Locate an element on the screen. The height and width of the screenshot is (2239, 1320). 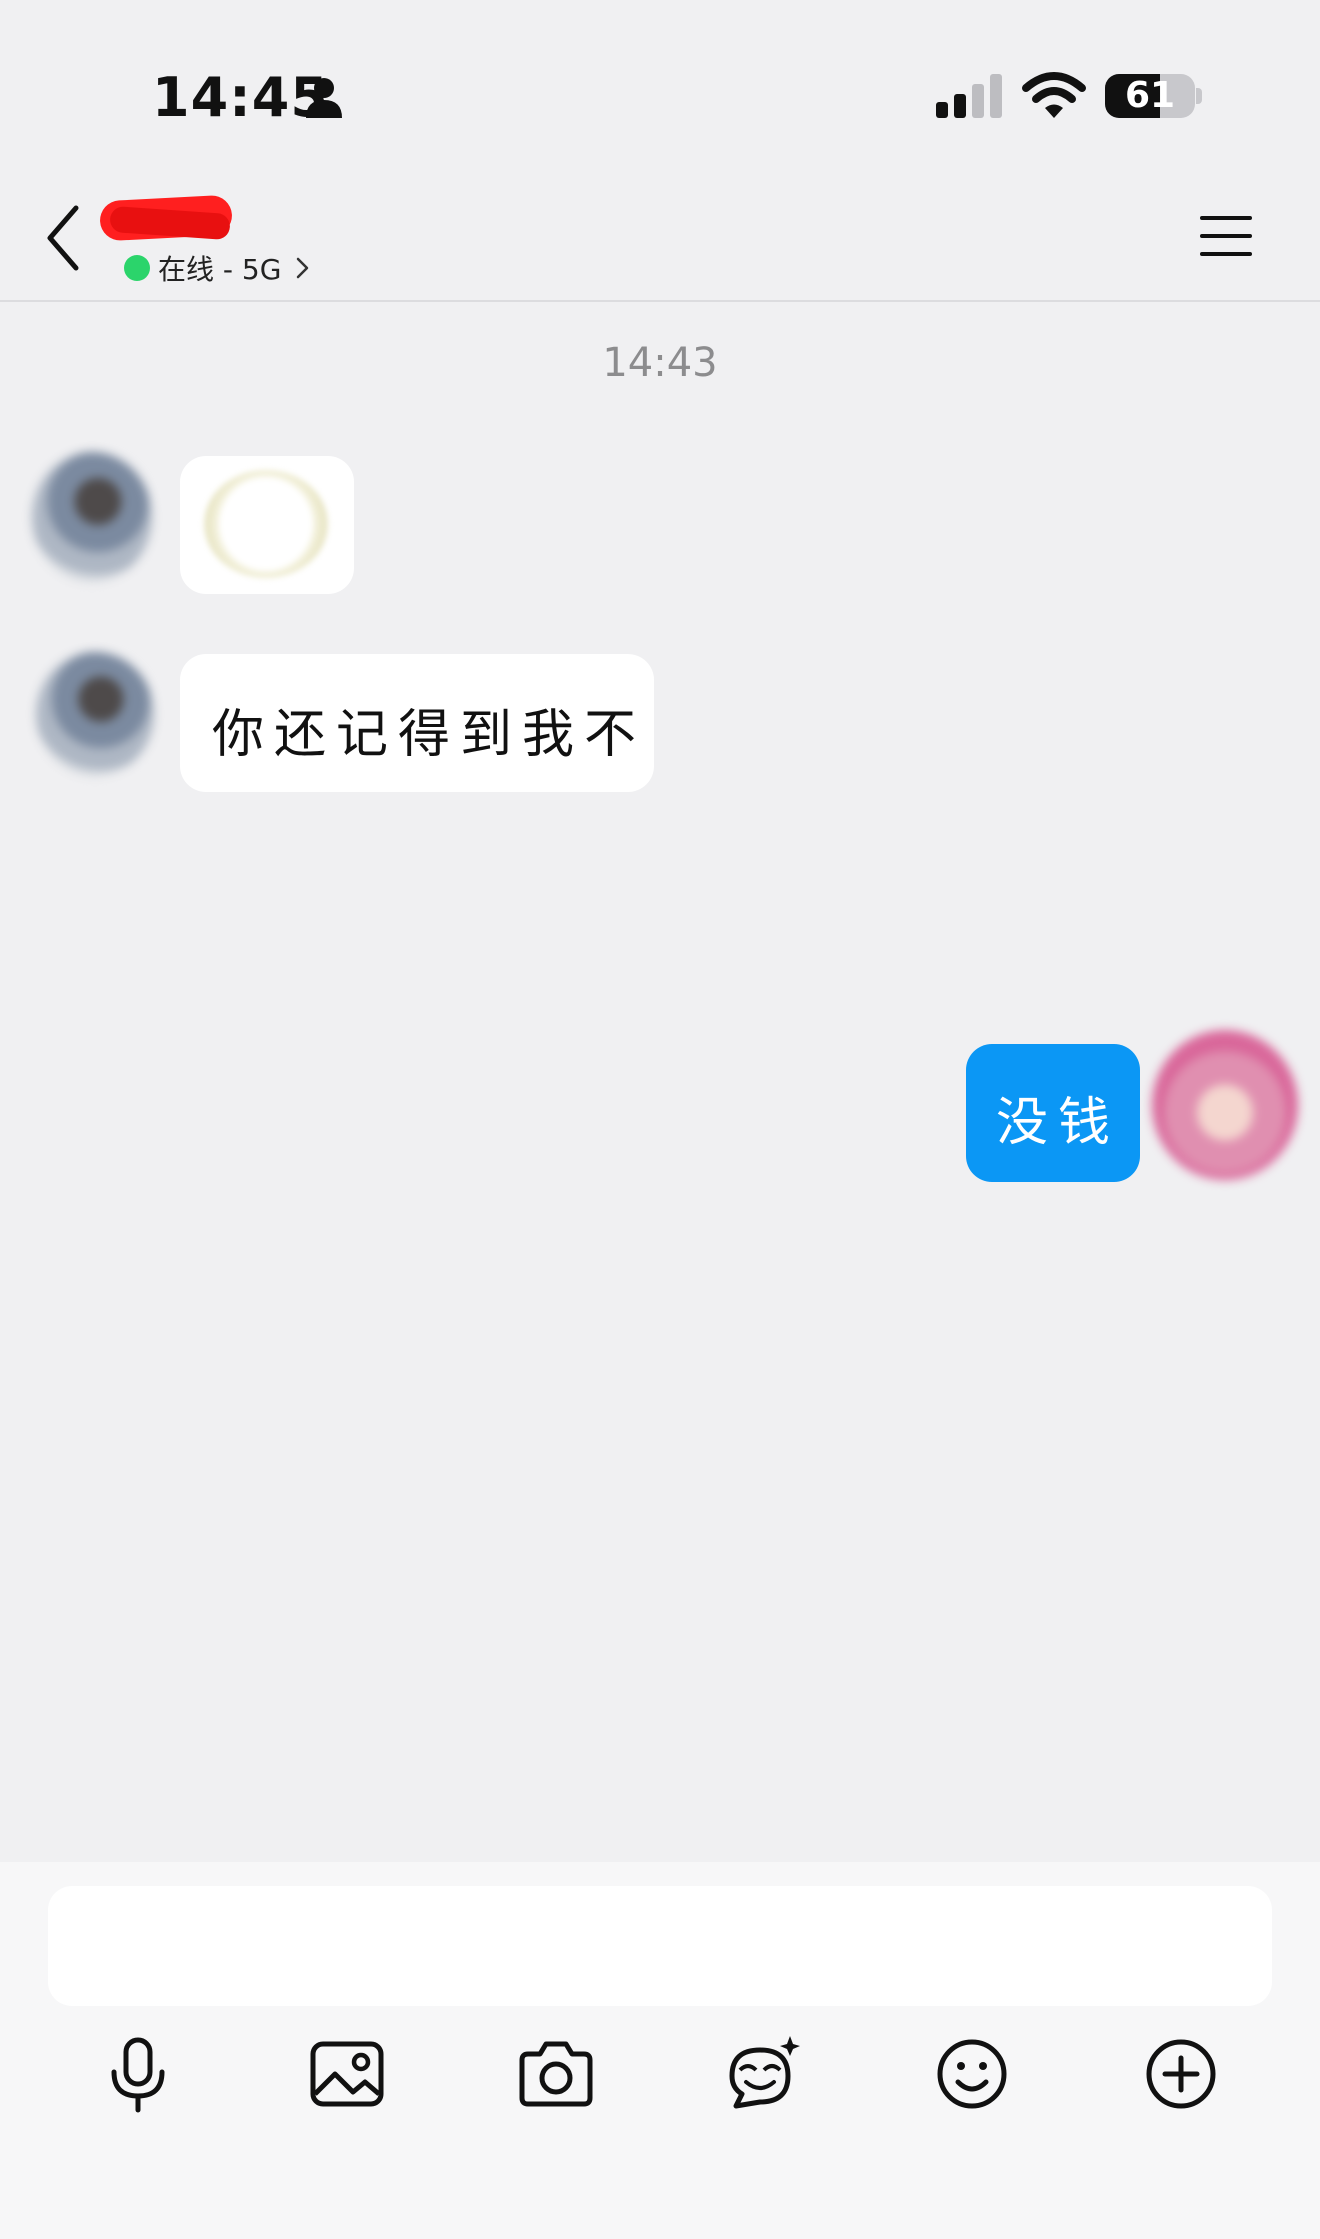
chat-header: 在线 - 5G is located at coordinates (660, 246).